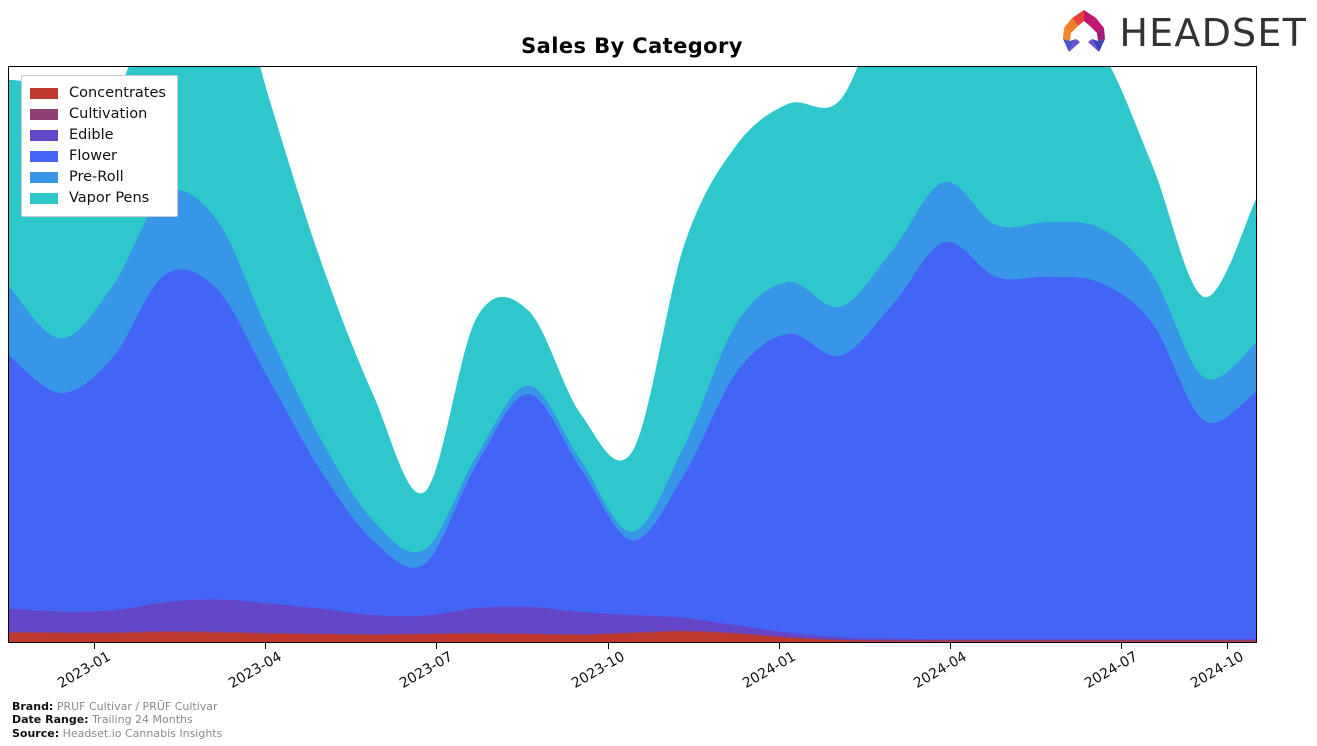 This screenshot has width=1317, height=746. I want to click on legend-item: Flower, so click(98, 156).